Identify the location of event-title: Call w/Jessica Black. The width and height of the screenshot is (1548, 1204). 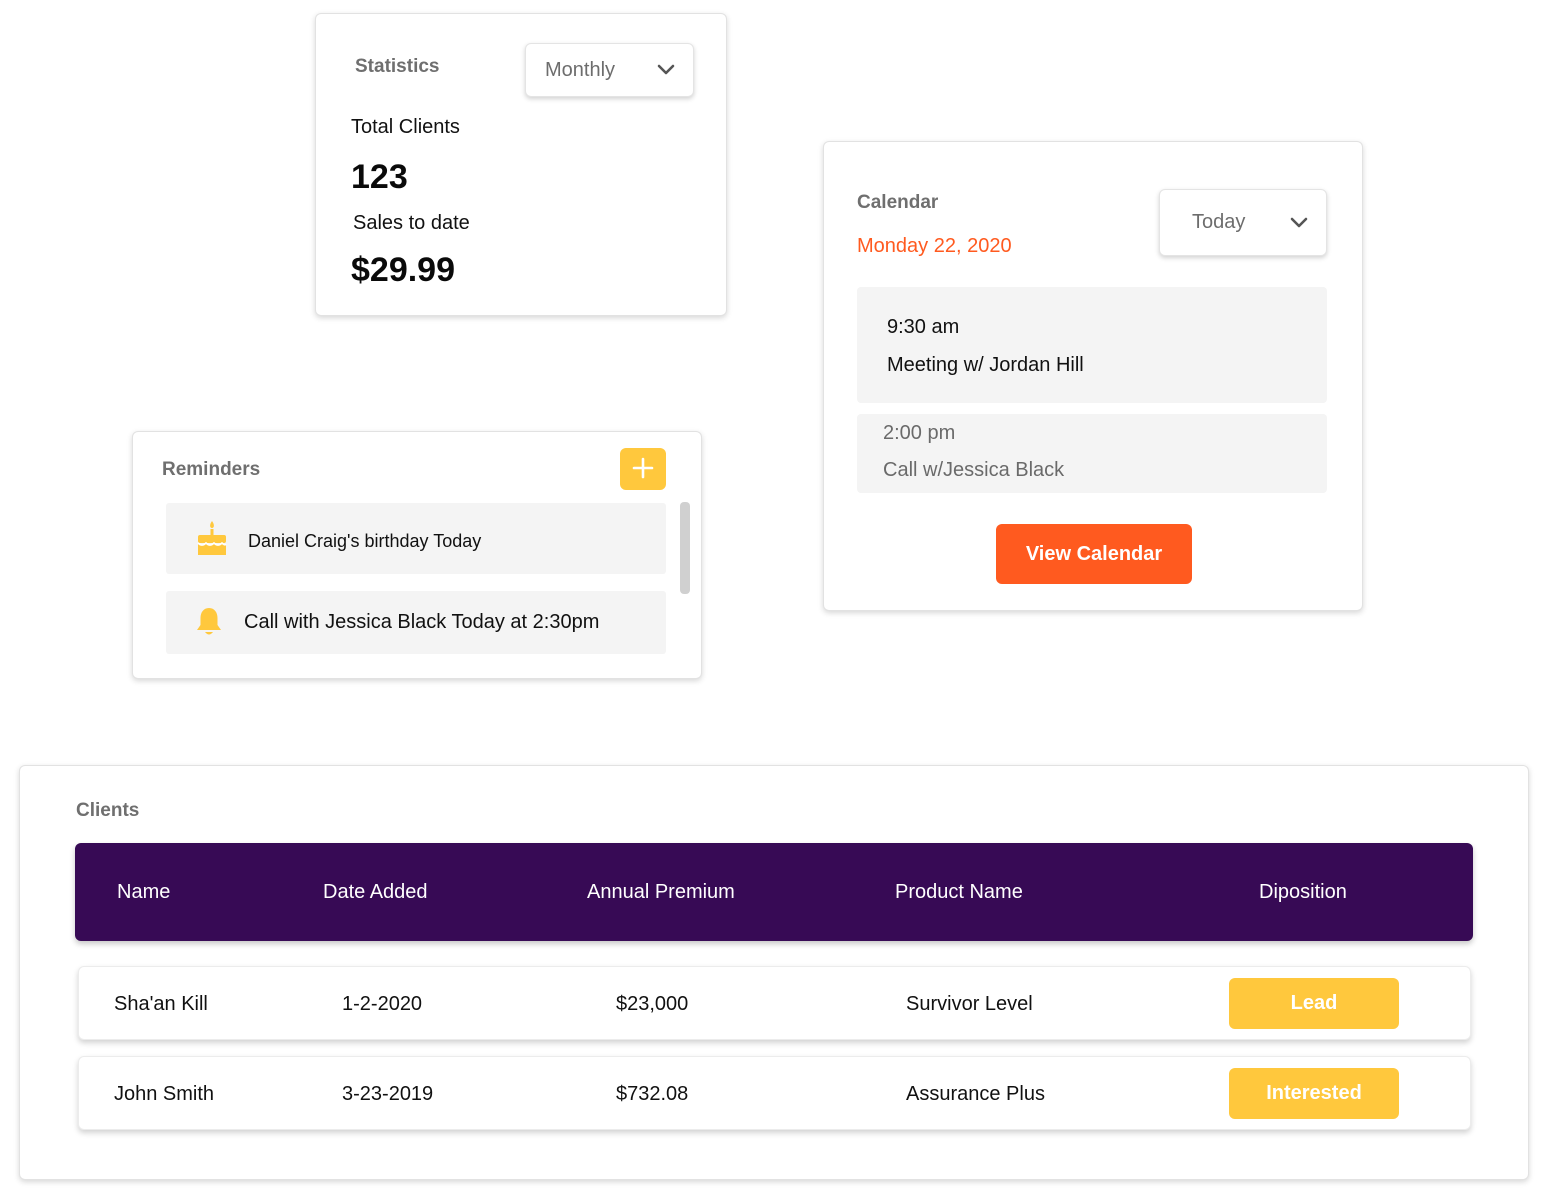
(974, 470).